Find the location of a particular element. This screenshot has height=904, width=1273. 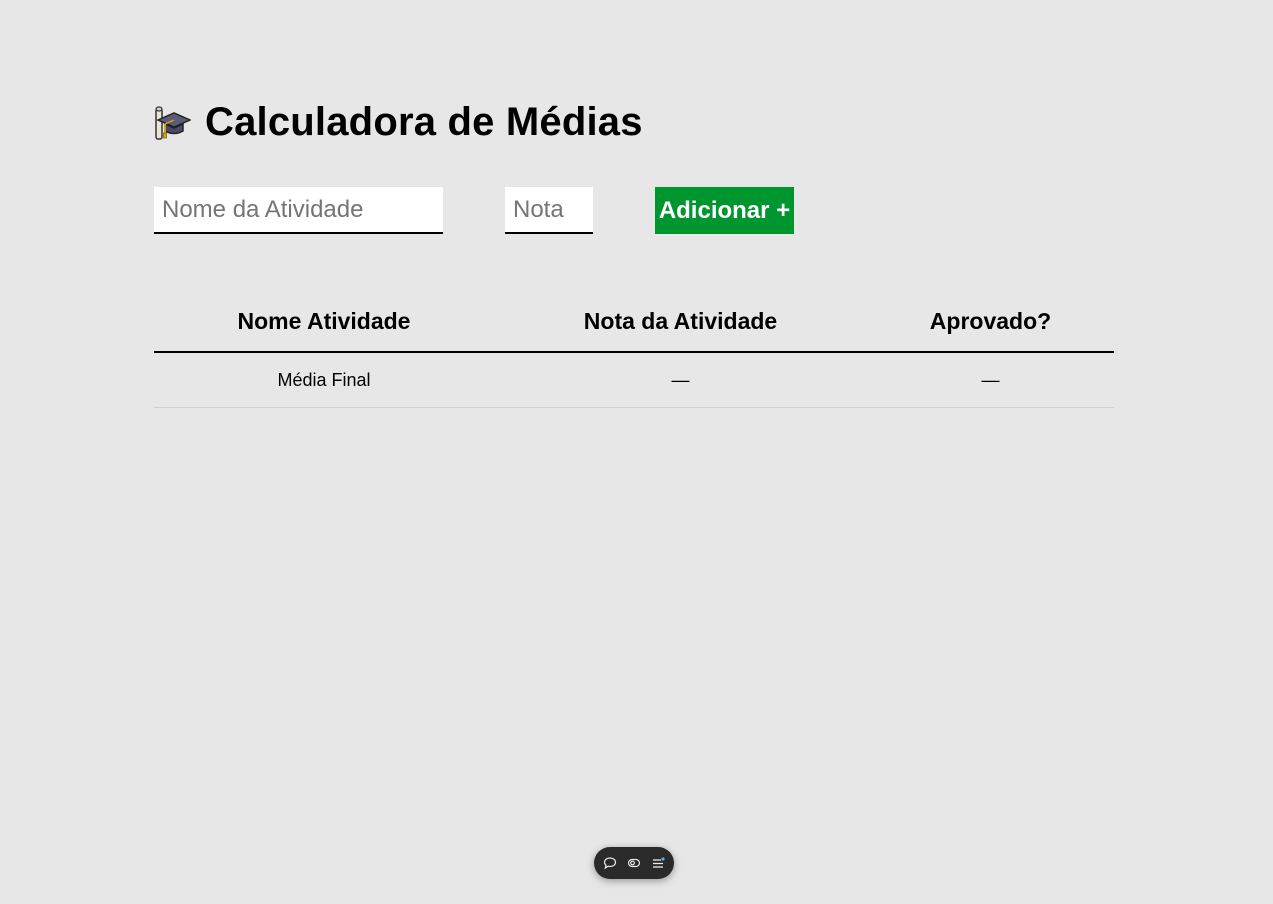

menu-list-icon is located at coordinates (658, 863).